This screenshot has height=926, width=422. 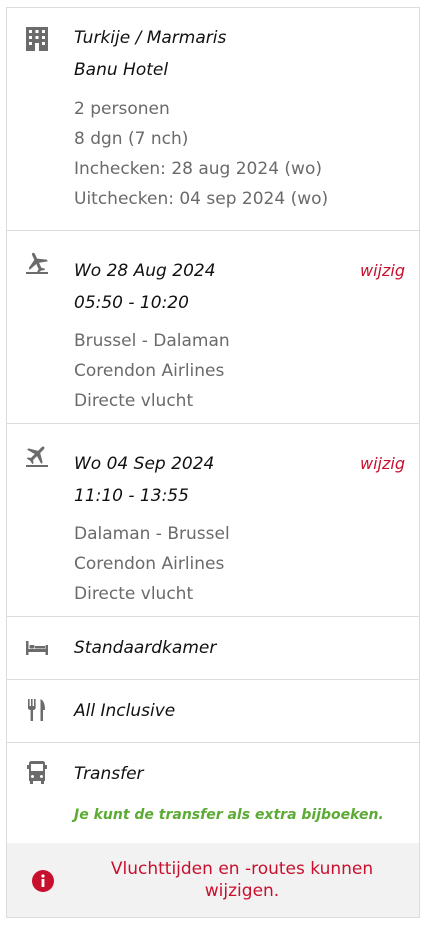 I want to click on return-time: 11:10 - 13:55, so click(x=131, y=496).